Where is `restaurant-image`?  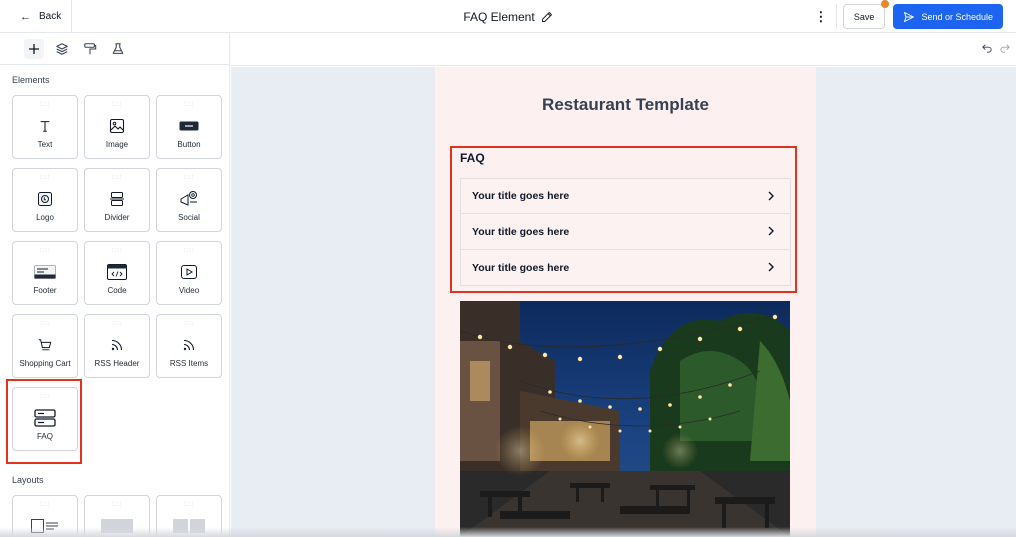 restaurant-image is located at coordinates (625, 419).